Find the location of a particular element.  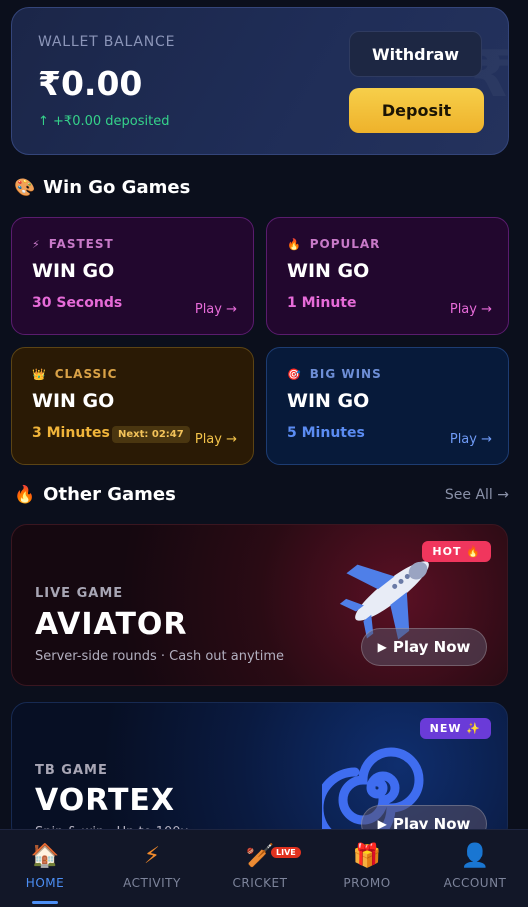

card-tag-label: FASTEST is located at coordinates (81, 244).